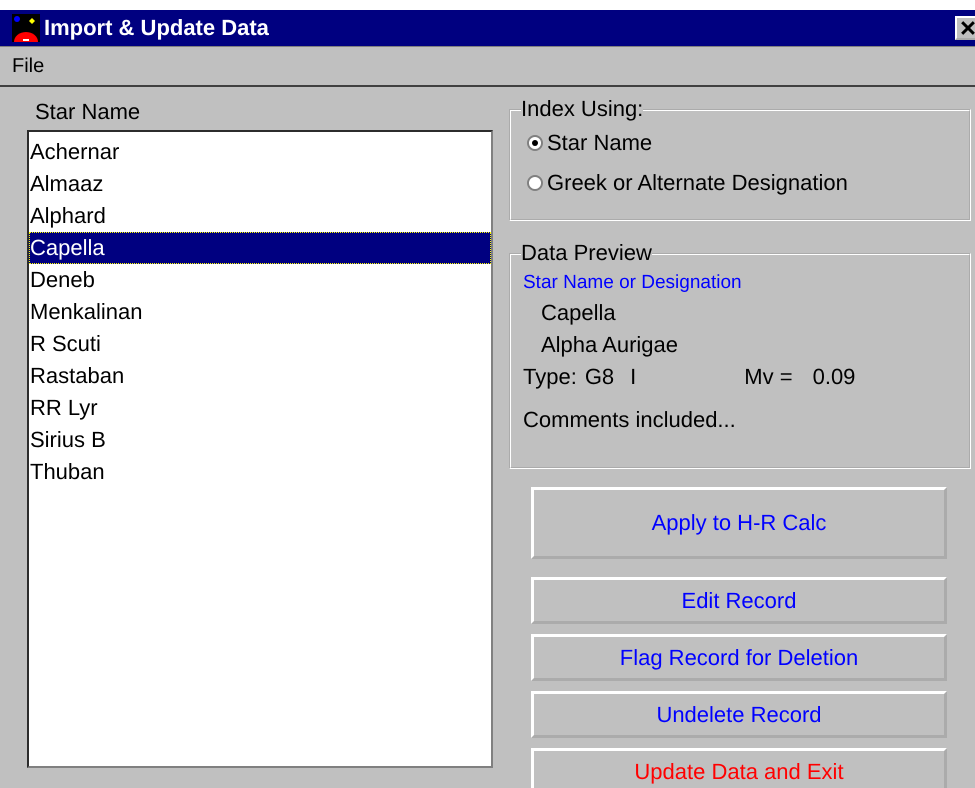 The image size is (975, 788). I want to click on preview-heading: Star Name or Designation, so click(633, 283).